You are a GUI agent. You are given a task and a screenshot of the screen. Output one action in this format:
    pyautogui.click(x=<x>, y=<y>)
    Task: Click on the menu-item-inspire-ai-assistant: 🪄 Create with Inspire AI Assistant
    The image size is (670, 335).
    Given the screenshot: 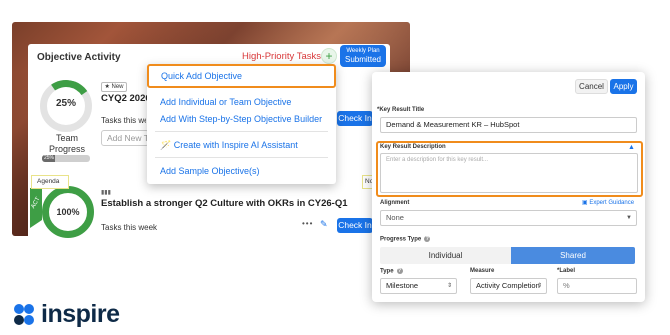 What is the action you would take?
    pyautogui.click(x=229, y=145)
    